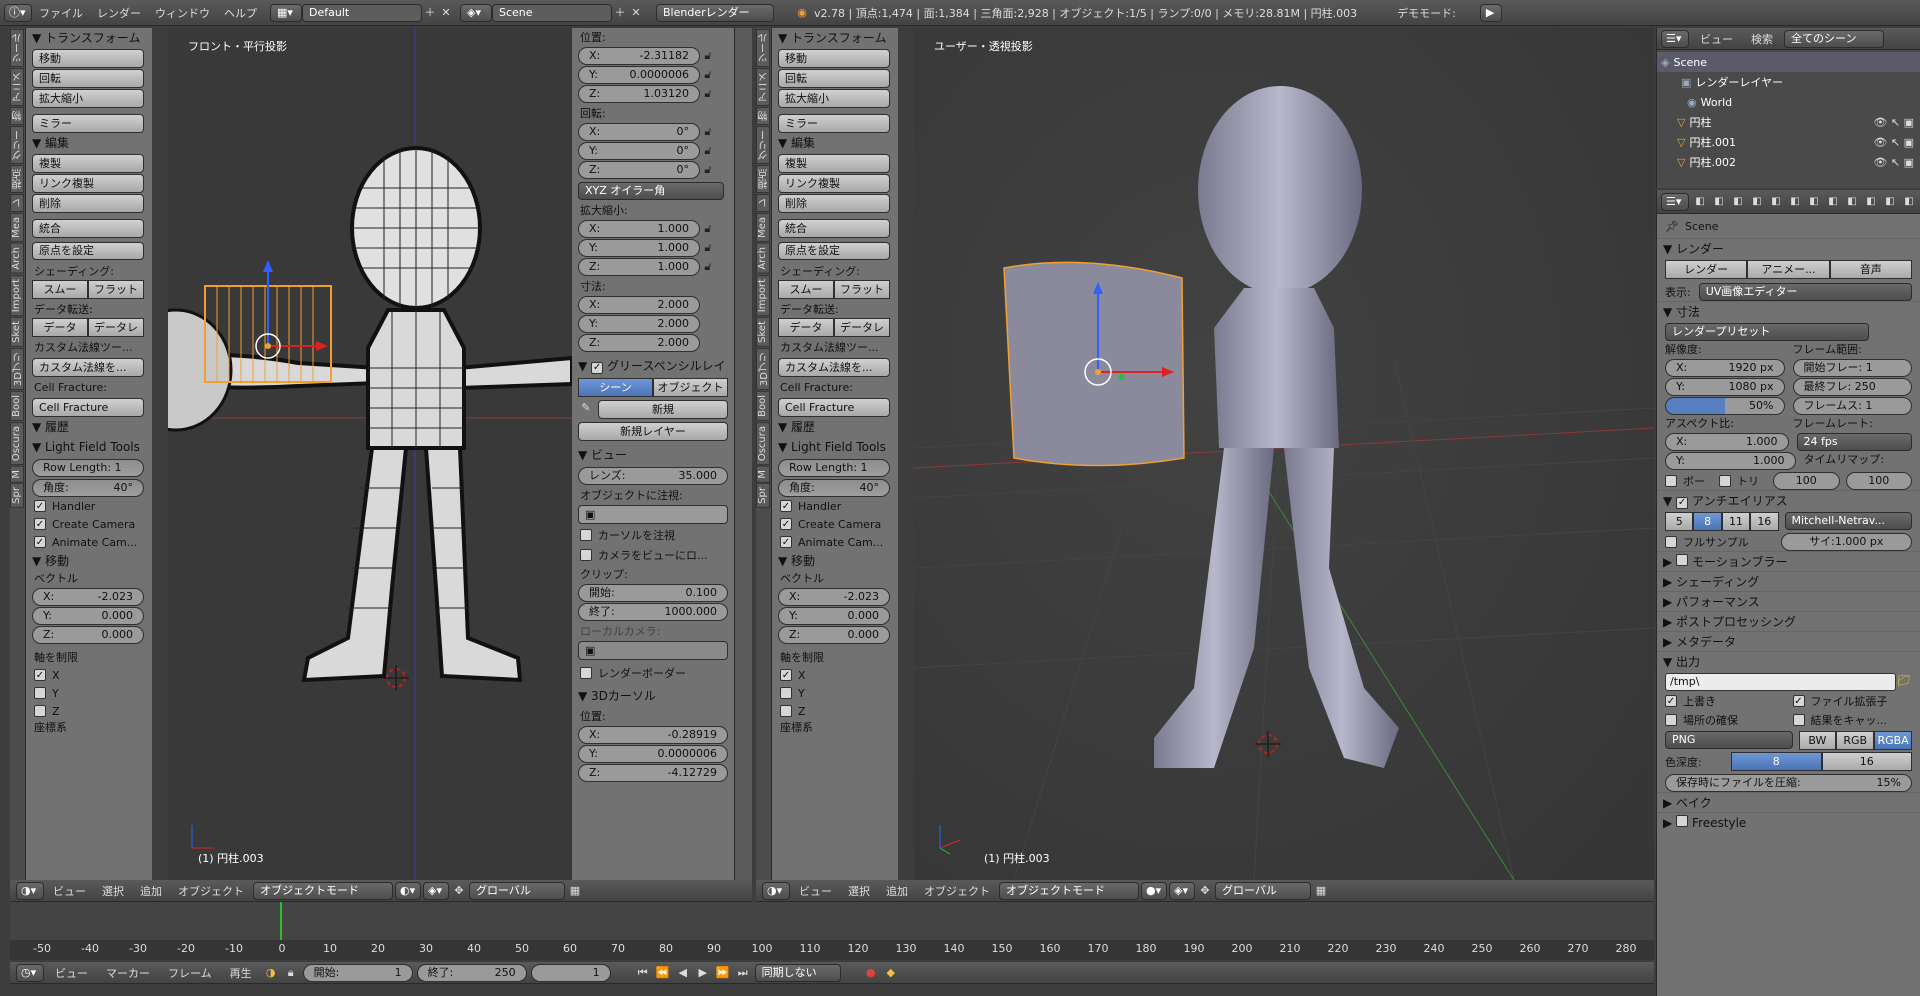 The height and width of the screenshot is (996, 1920). I want to click on frame-start-field: 開始フレー: 1, so click(1852, 368).